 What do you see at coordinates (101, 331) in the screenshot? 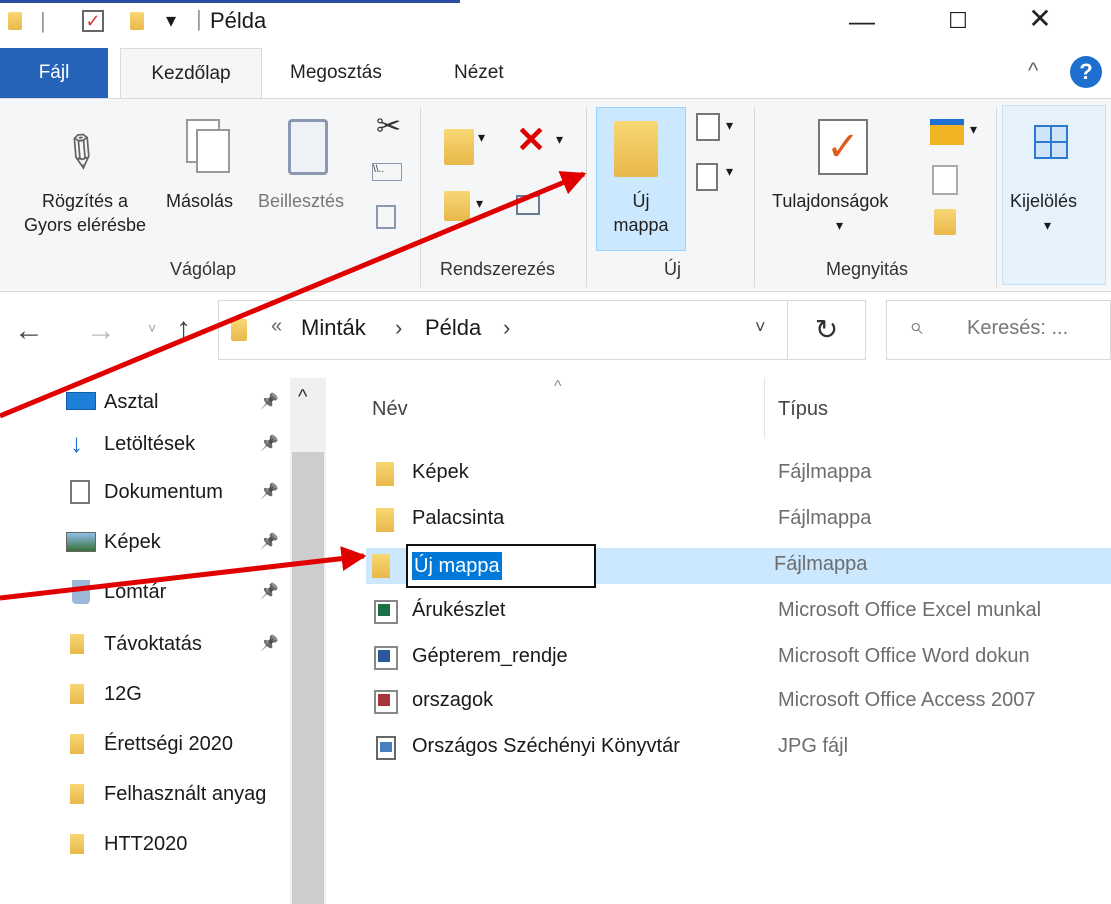
I see `forward-icon: →` at bounding box center [101, 331].